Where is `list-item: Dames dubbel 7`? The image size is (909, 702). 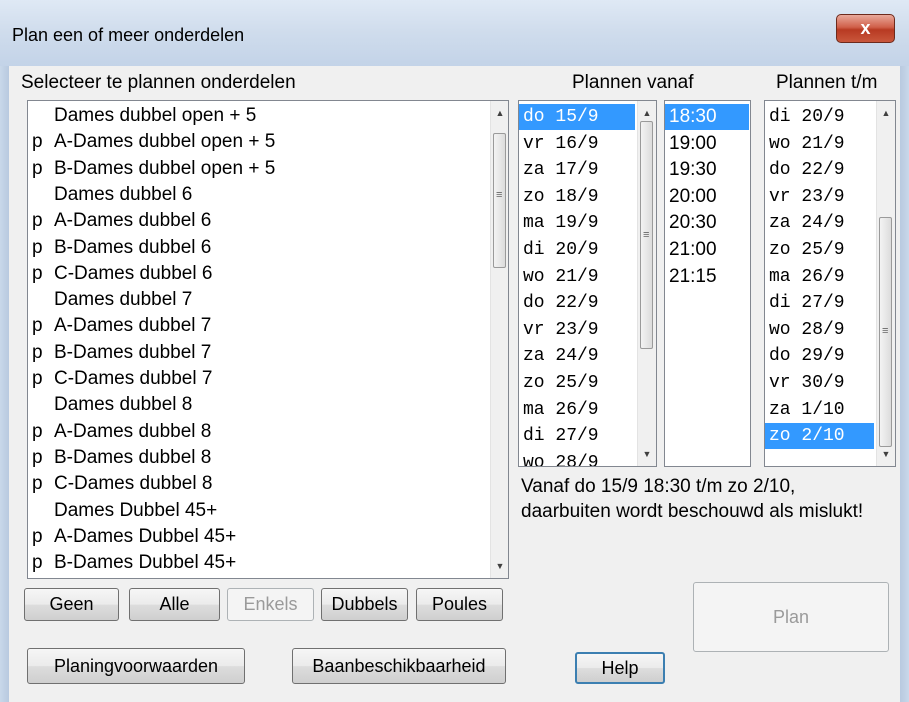 list-item: Dames dubbel 7 is located at coordinates (257, 300).